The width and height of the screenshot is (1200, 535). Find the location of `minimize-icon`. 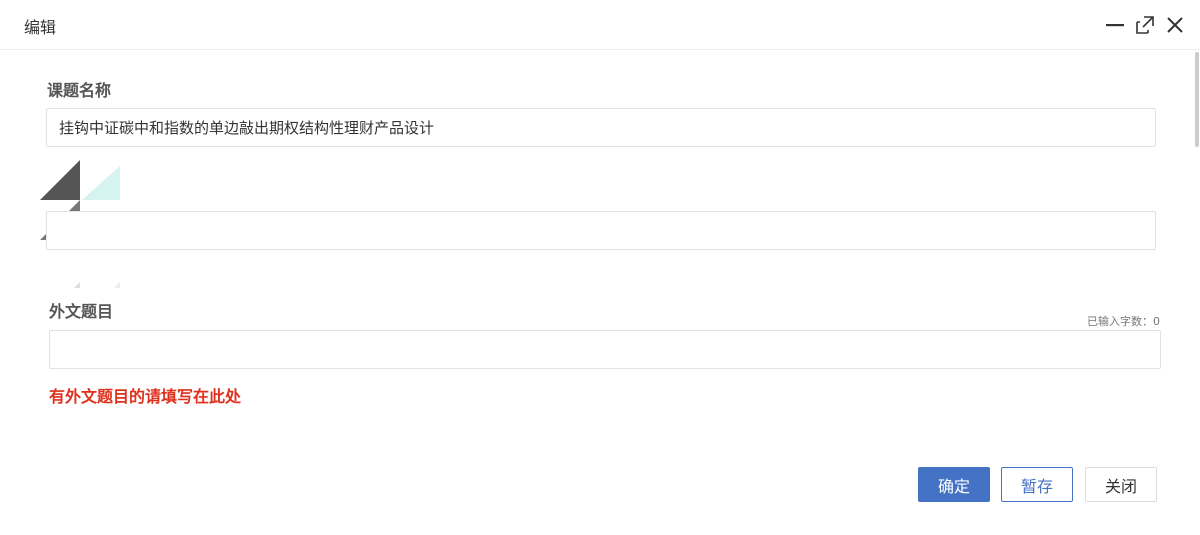

minimize-icon is located at coordinates (1115, 25).